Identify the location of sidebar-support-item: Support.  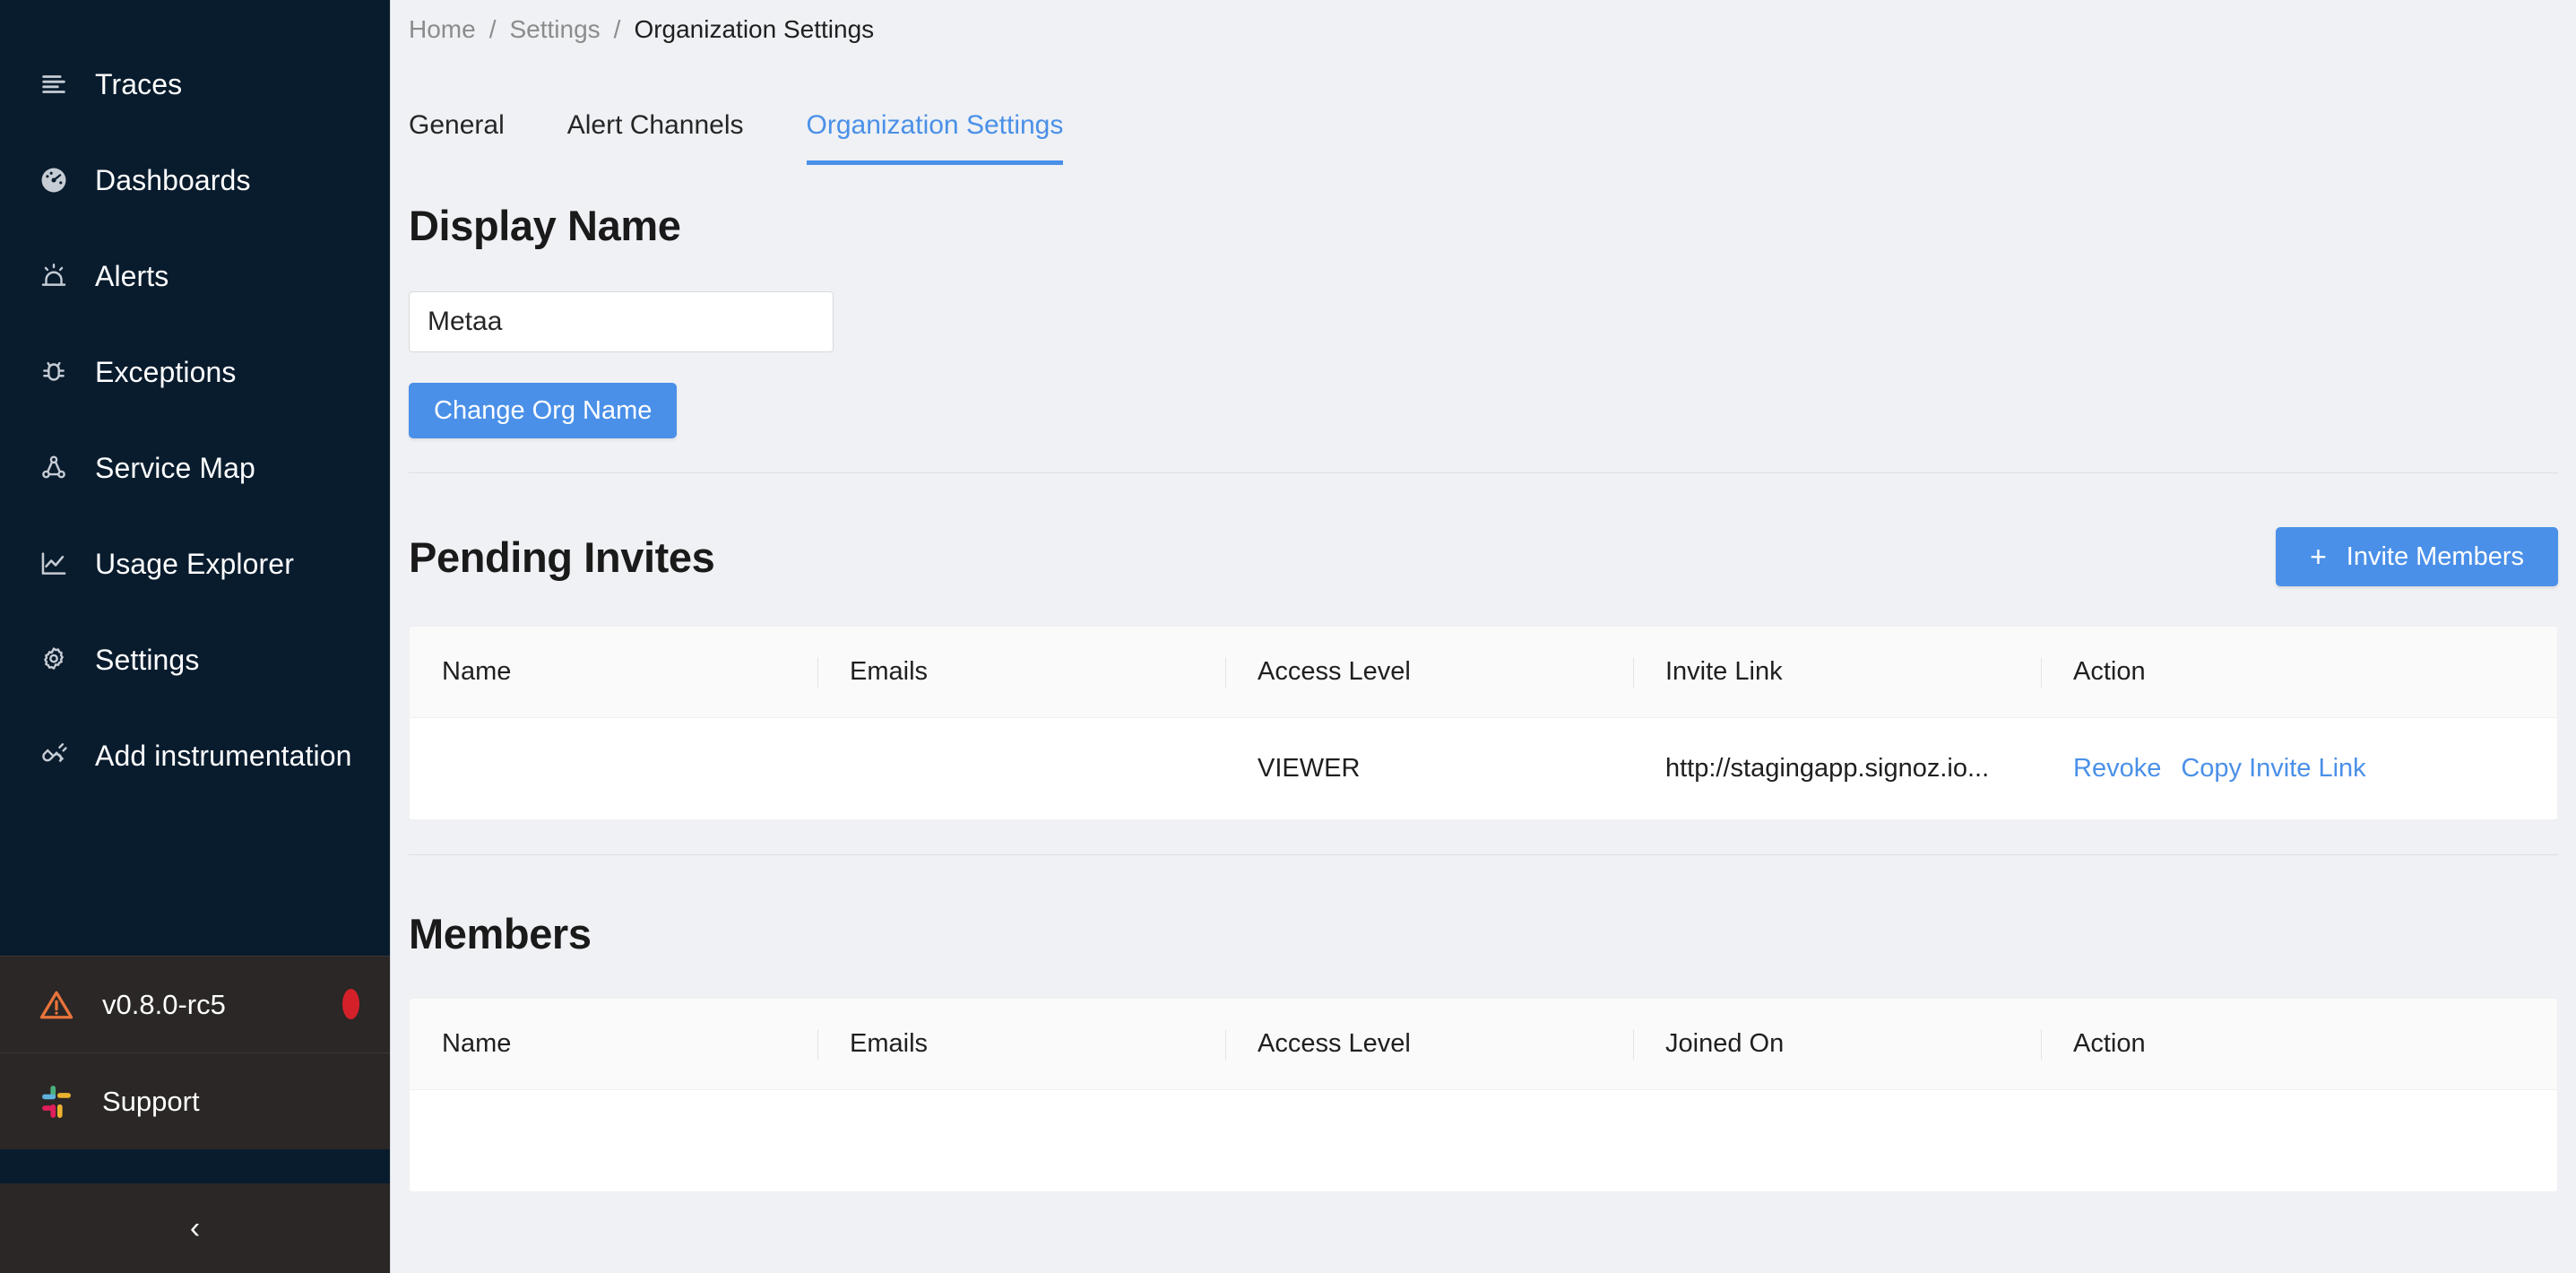
(195, 1100).